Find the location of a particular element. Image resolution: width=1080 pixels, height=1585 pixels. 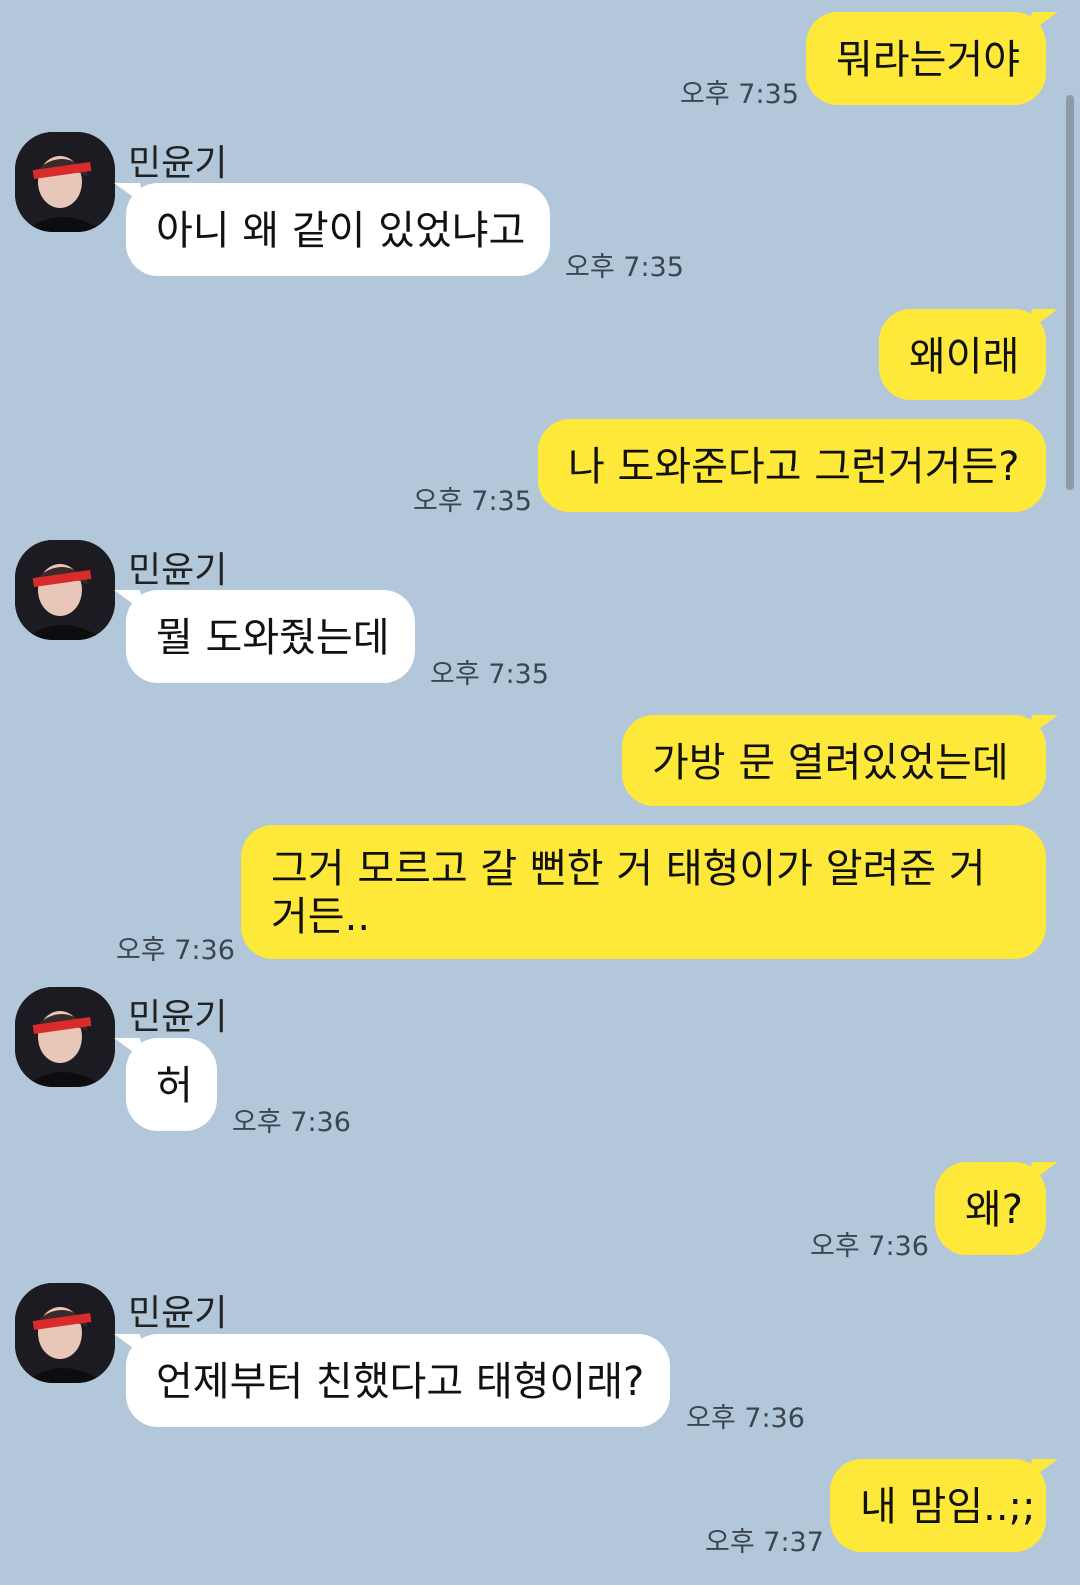

message-text: 언제부터 친했다고 태형이래? is located at coordinates (400, 1382).